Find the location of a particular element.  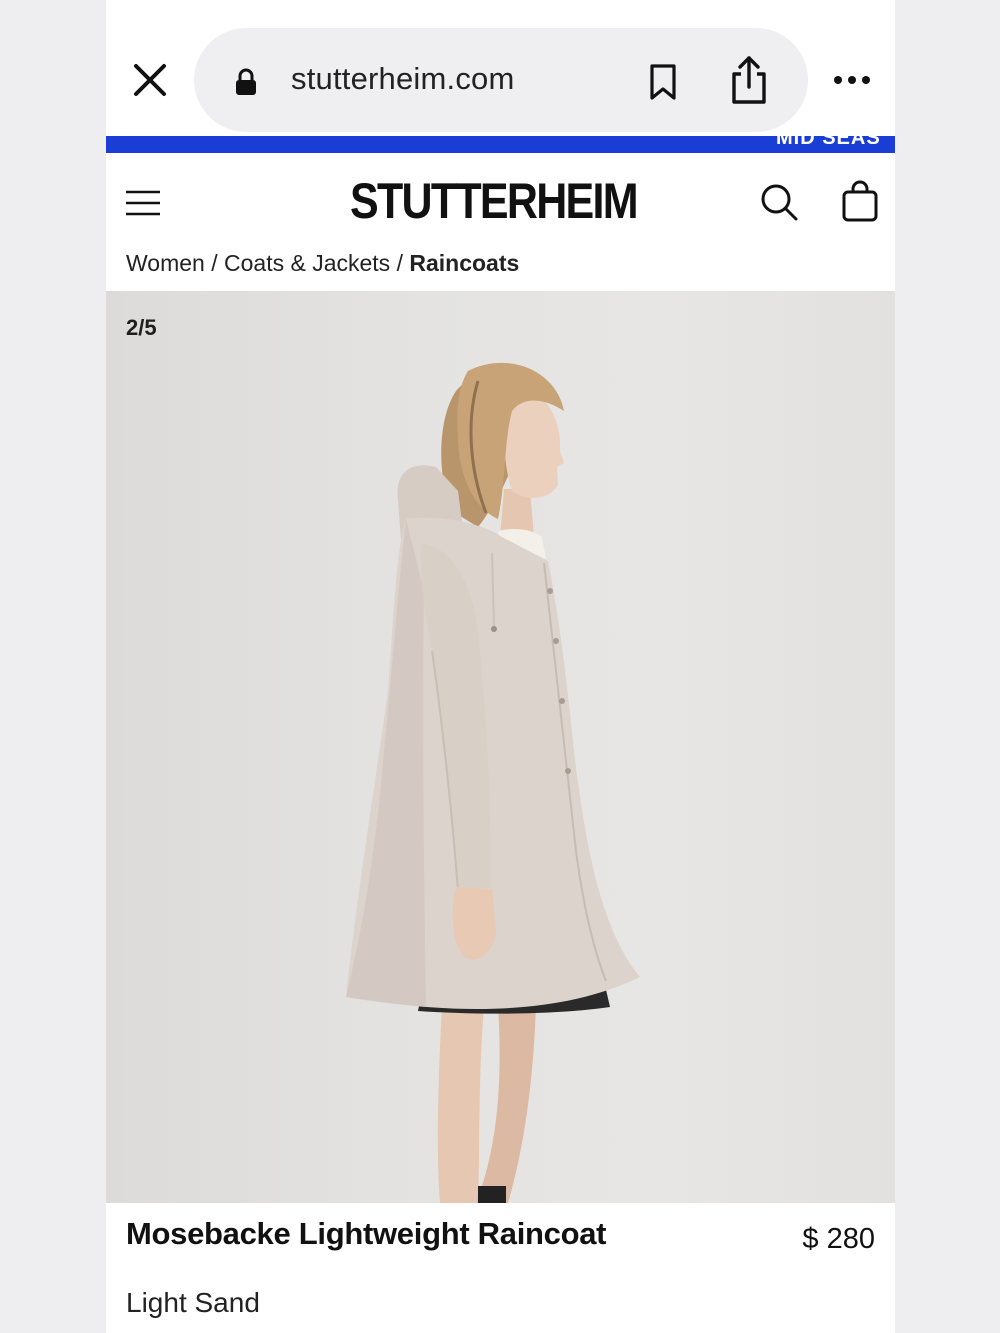

lock-icon is located at coordinates (246, 81).